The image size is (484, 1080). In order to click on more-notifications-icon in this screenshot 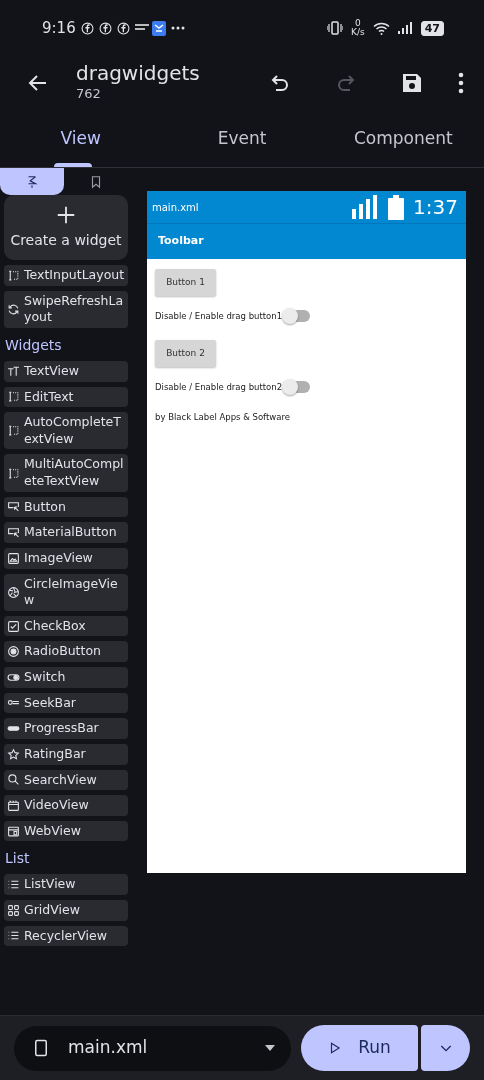, I will do `click(177, 28)`.